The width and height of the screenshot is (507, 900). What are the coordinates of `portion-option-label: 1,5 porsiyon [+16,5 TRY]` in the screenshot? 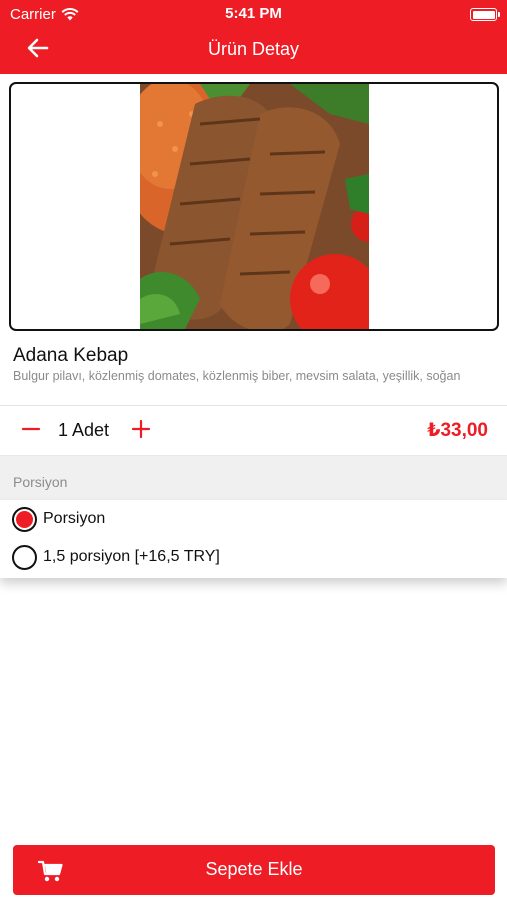 It's located at (131, 556).